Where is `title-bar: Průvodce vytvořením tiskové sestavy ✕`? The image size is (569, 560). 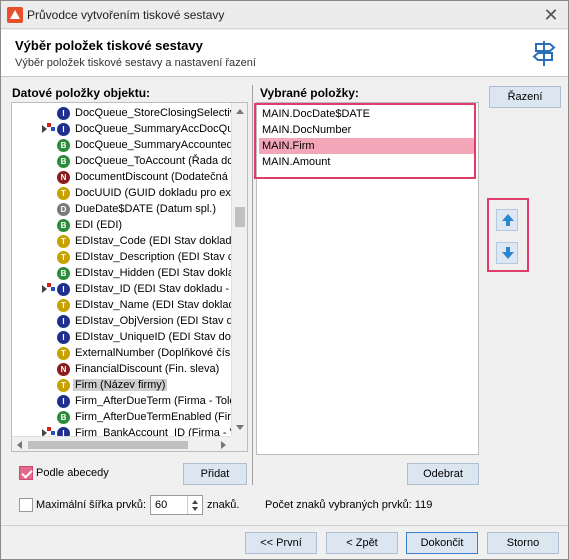 title-bar: Průvodce vytvořením tiskové sestavy ✕ is located at coordinates (284, 15).